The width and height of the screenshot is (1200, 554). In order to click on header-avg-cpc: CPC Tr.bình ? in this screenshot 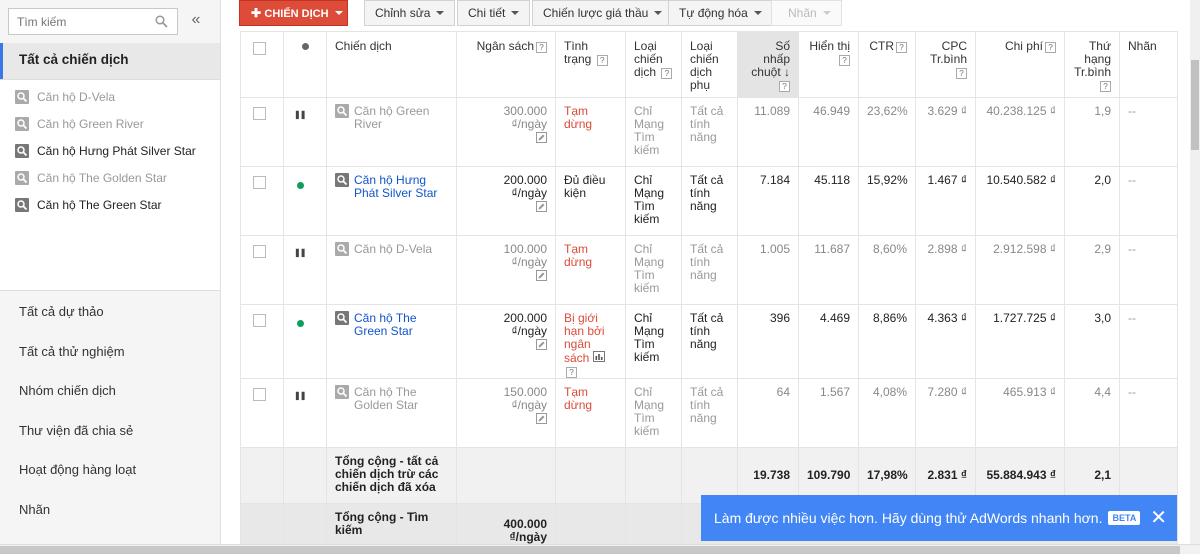, I will do `click(945, 64)`.